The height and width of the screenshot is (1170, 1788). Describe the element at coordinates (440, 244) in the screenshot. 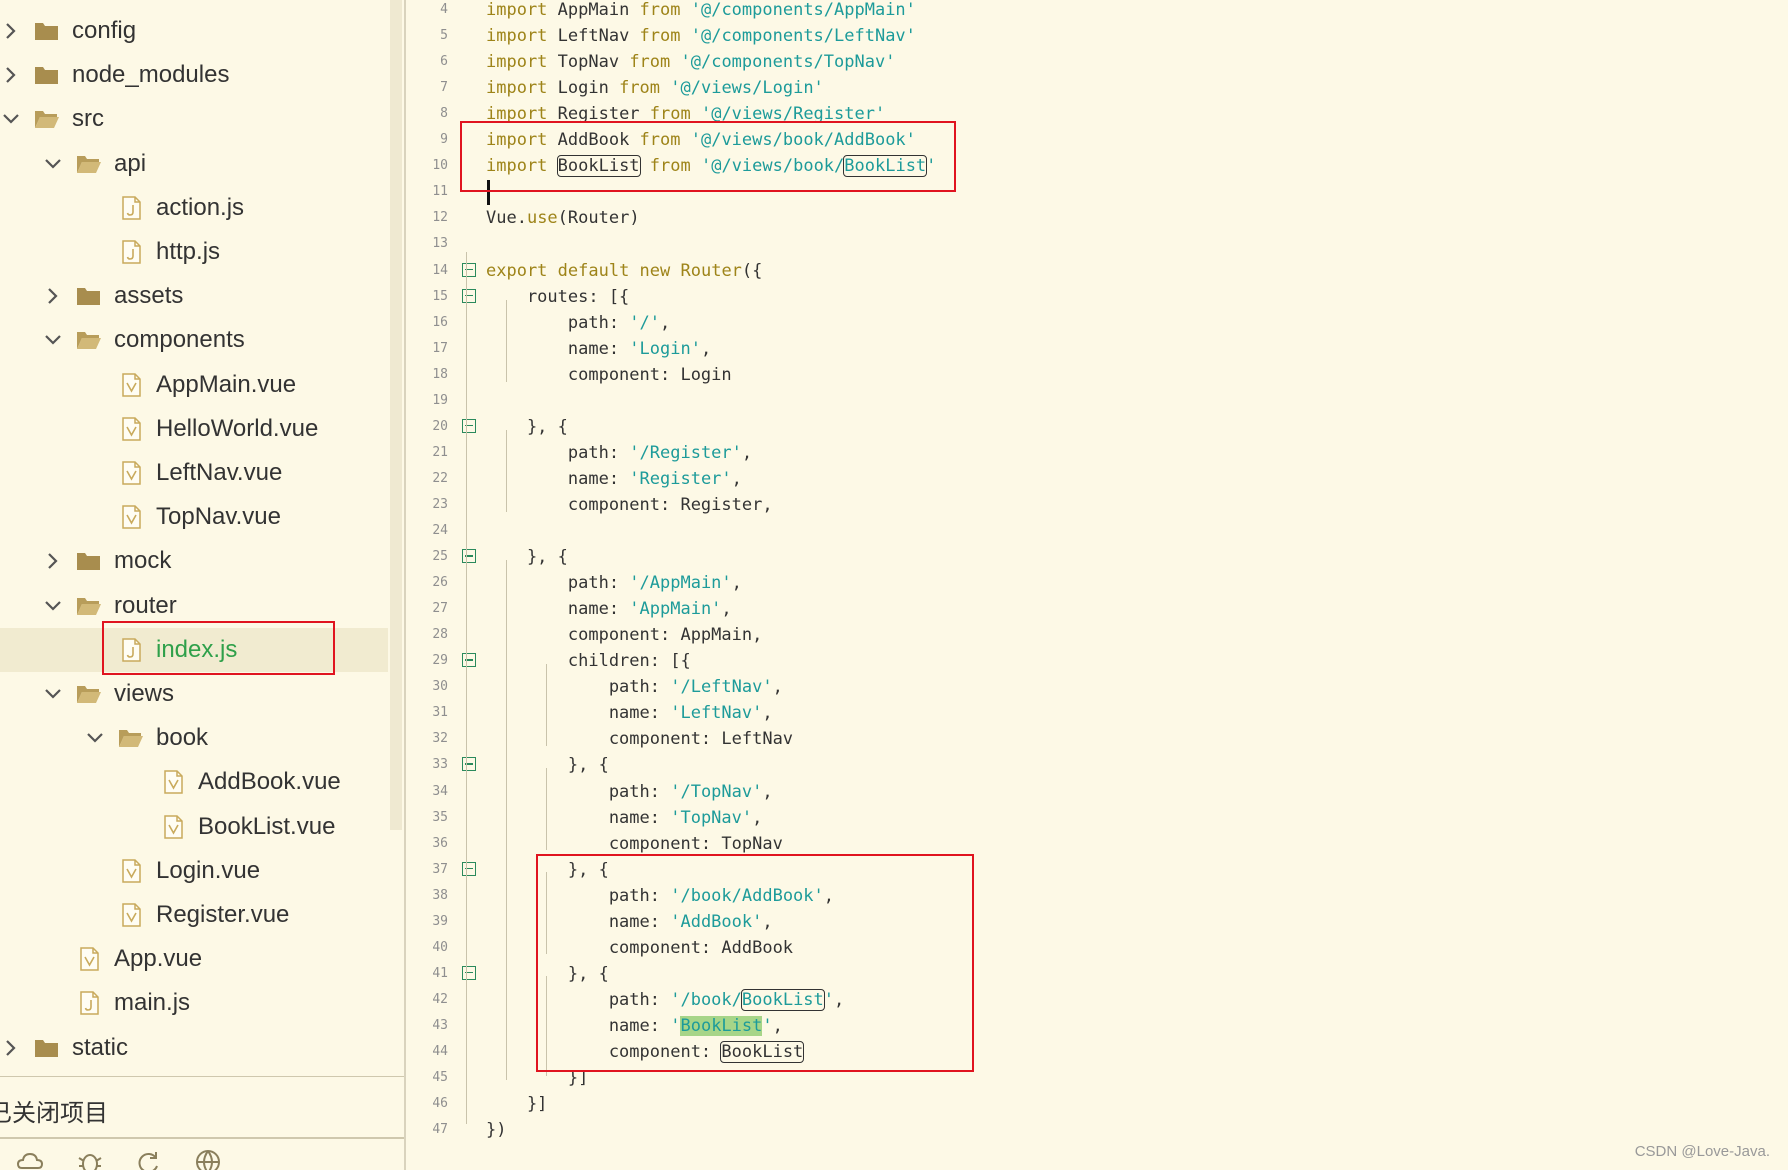

I see `line-number: 13` at that location.